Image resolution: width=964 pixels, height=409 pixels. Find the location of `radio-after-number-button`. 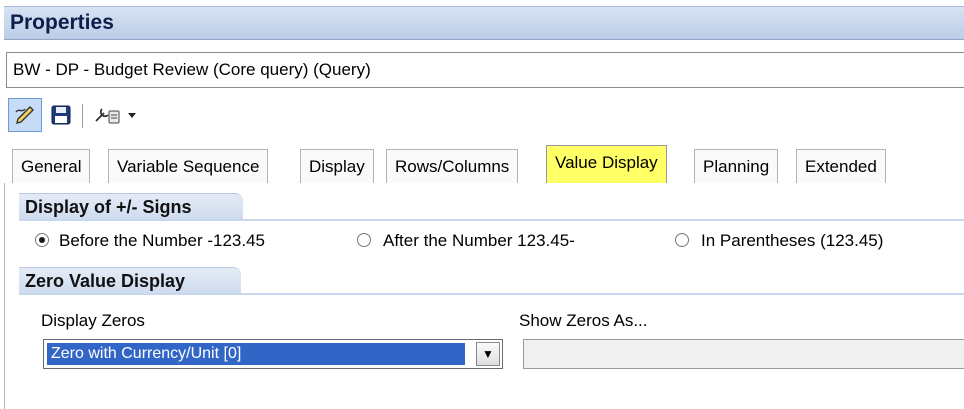

radio-after-number-button is located at coordinates (364, 240).